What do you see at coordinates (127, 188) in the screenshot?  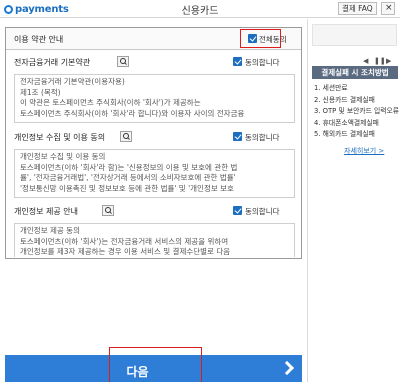 I see `terms-line: '정보통신망 이용촉진 및 정보보호 등에 관한 법률' 및 '개인정보 보호` at bounding box center [127, 188].